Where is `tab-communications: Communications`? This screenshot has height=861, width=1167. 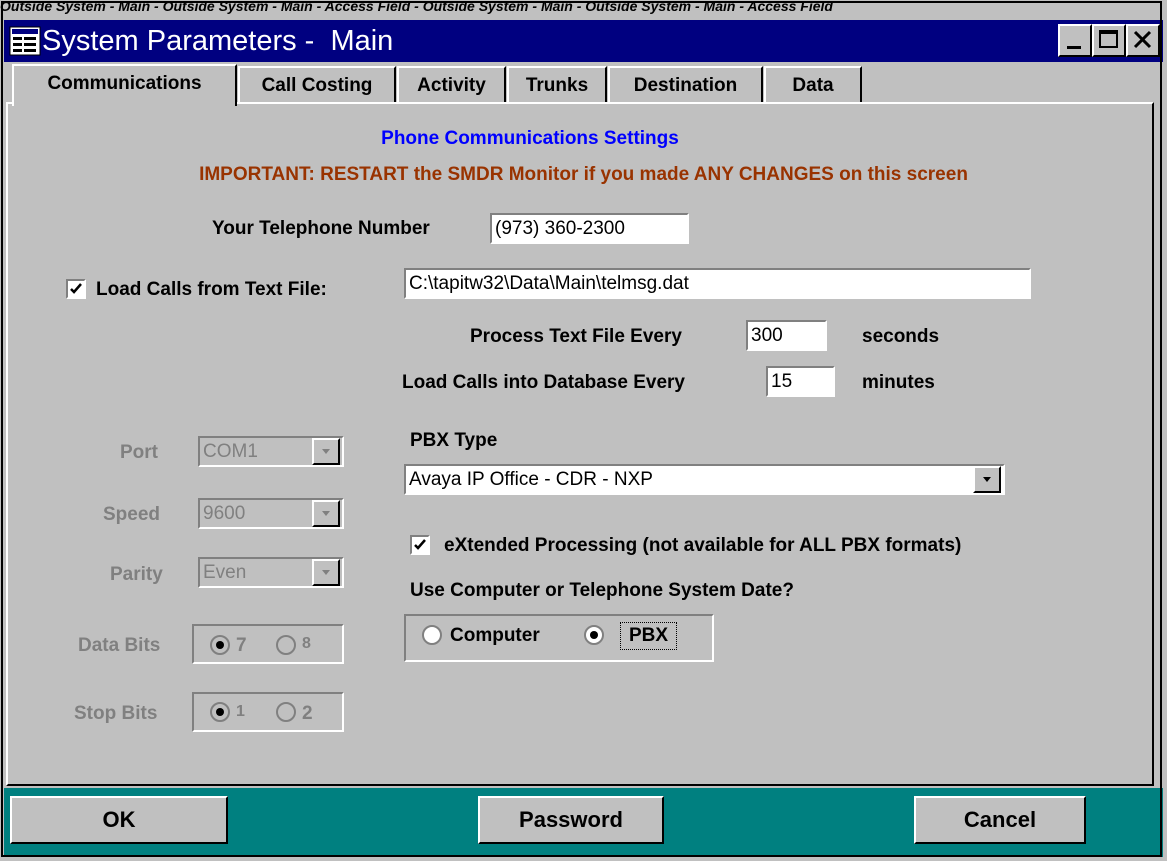
tab-communications: Communications is located at coordinates (124, 85).